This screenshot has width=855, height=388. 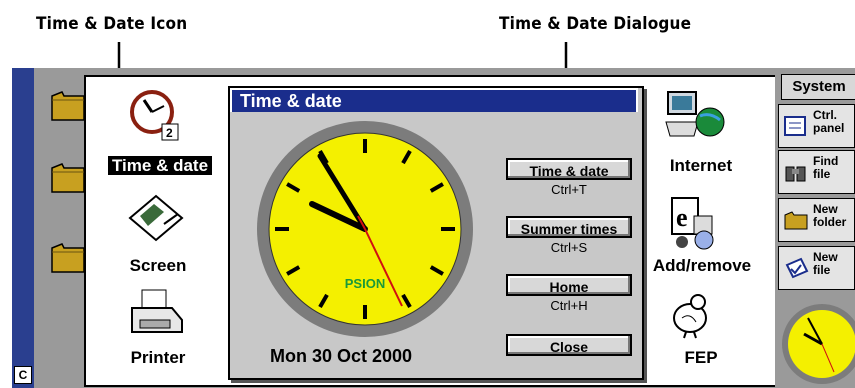 What do you see at coordinates (169, 133) in the screenshot?
I see `svg-text: 2` at bounding box center [169, 133].